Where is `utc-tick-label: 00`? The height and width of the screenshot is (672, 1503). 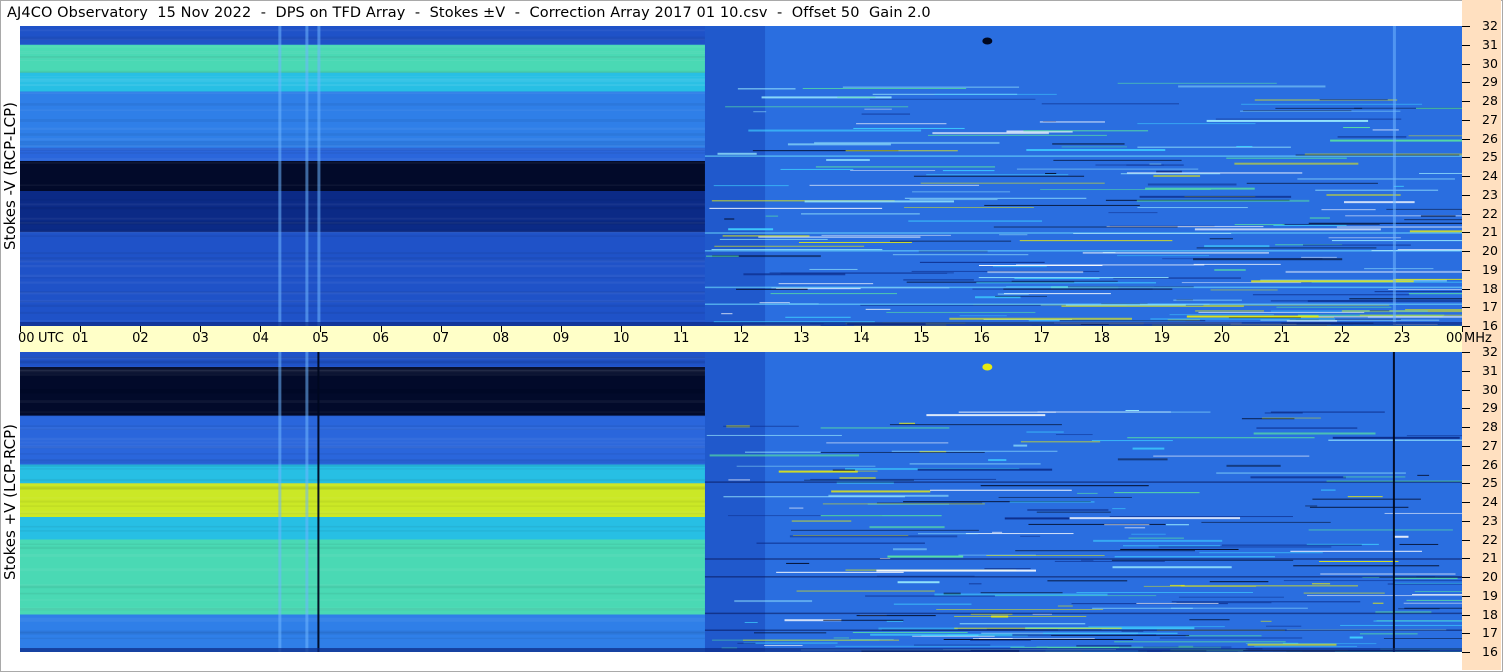
utc-tick-label: 00 is located at coordinates (1454, 338).